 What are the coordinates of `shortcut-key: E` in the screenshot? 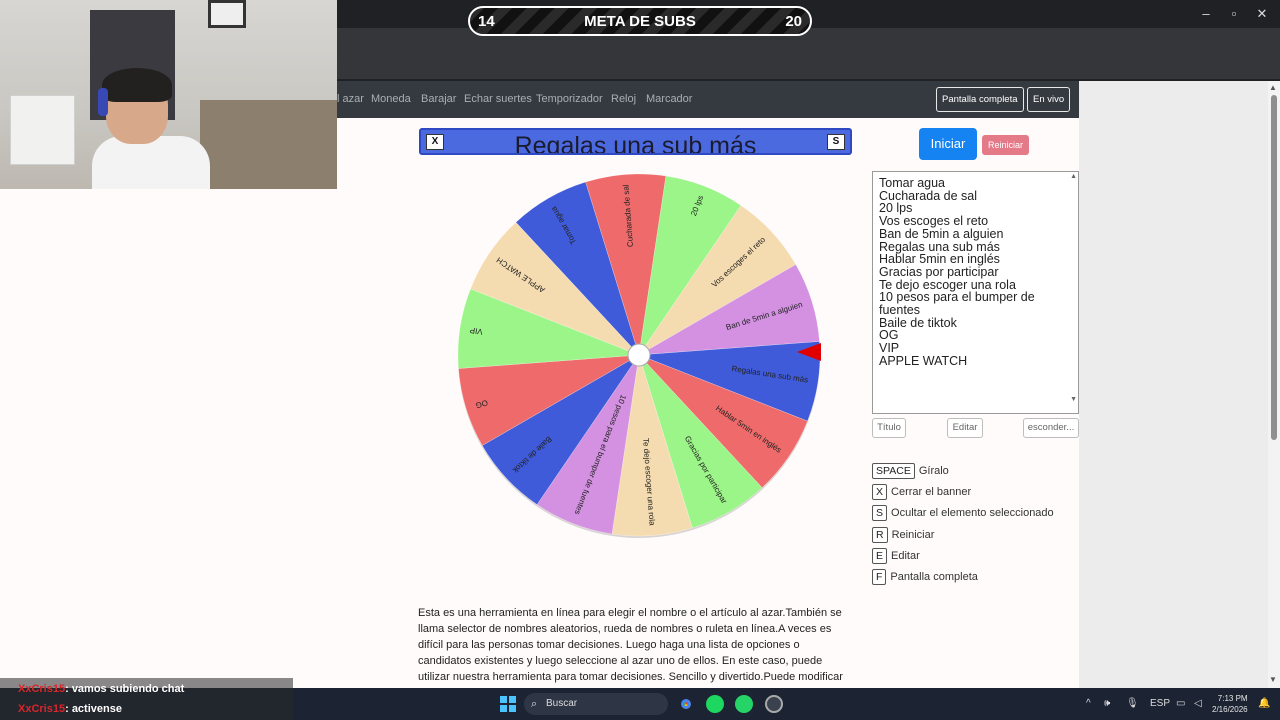 It's located at (880, 556).